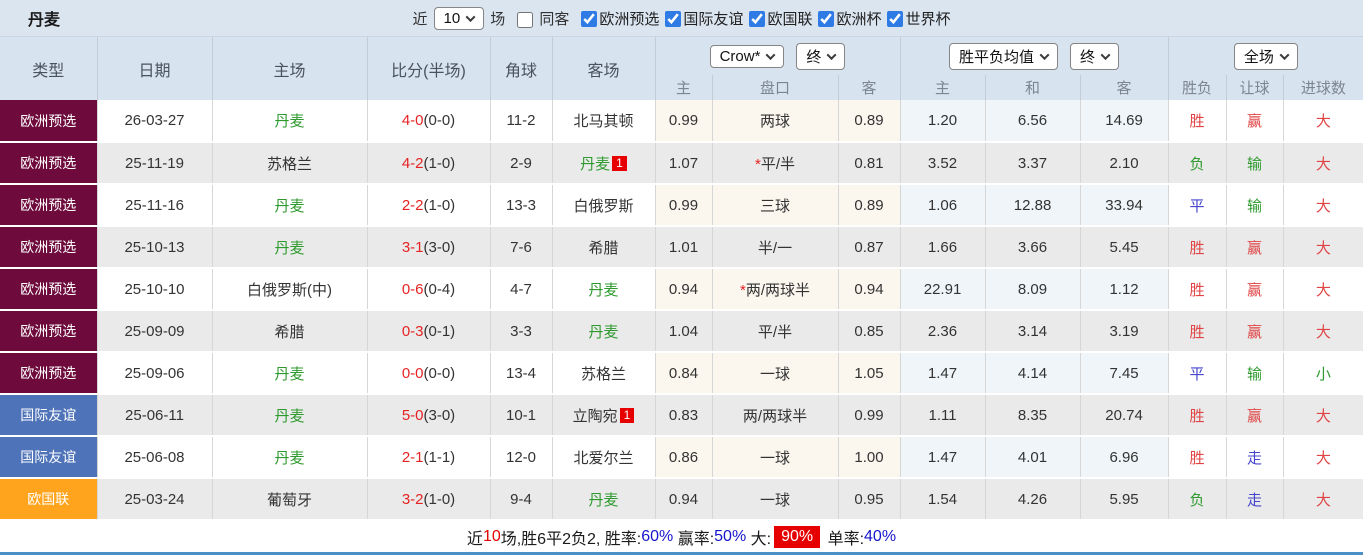  Describe the element at coordinates (49, 68) in the screenshot. I see `col-header-type: 类型` at that location.